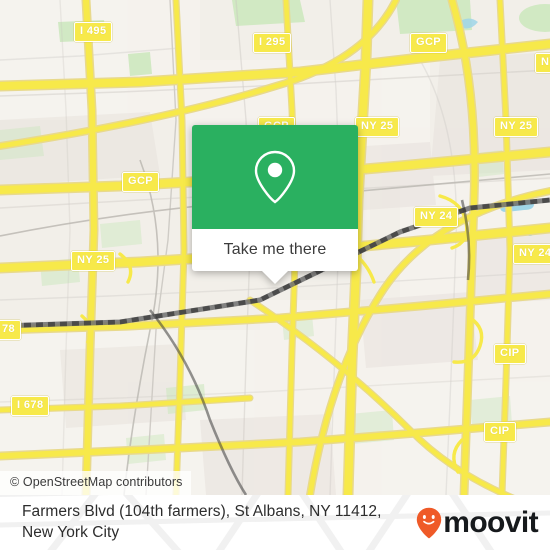 This screenshot has width=550, height=550. Describe the element at coordinates (93, 32) in the screenshot. I see `road-shield: I 495` at that location.